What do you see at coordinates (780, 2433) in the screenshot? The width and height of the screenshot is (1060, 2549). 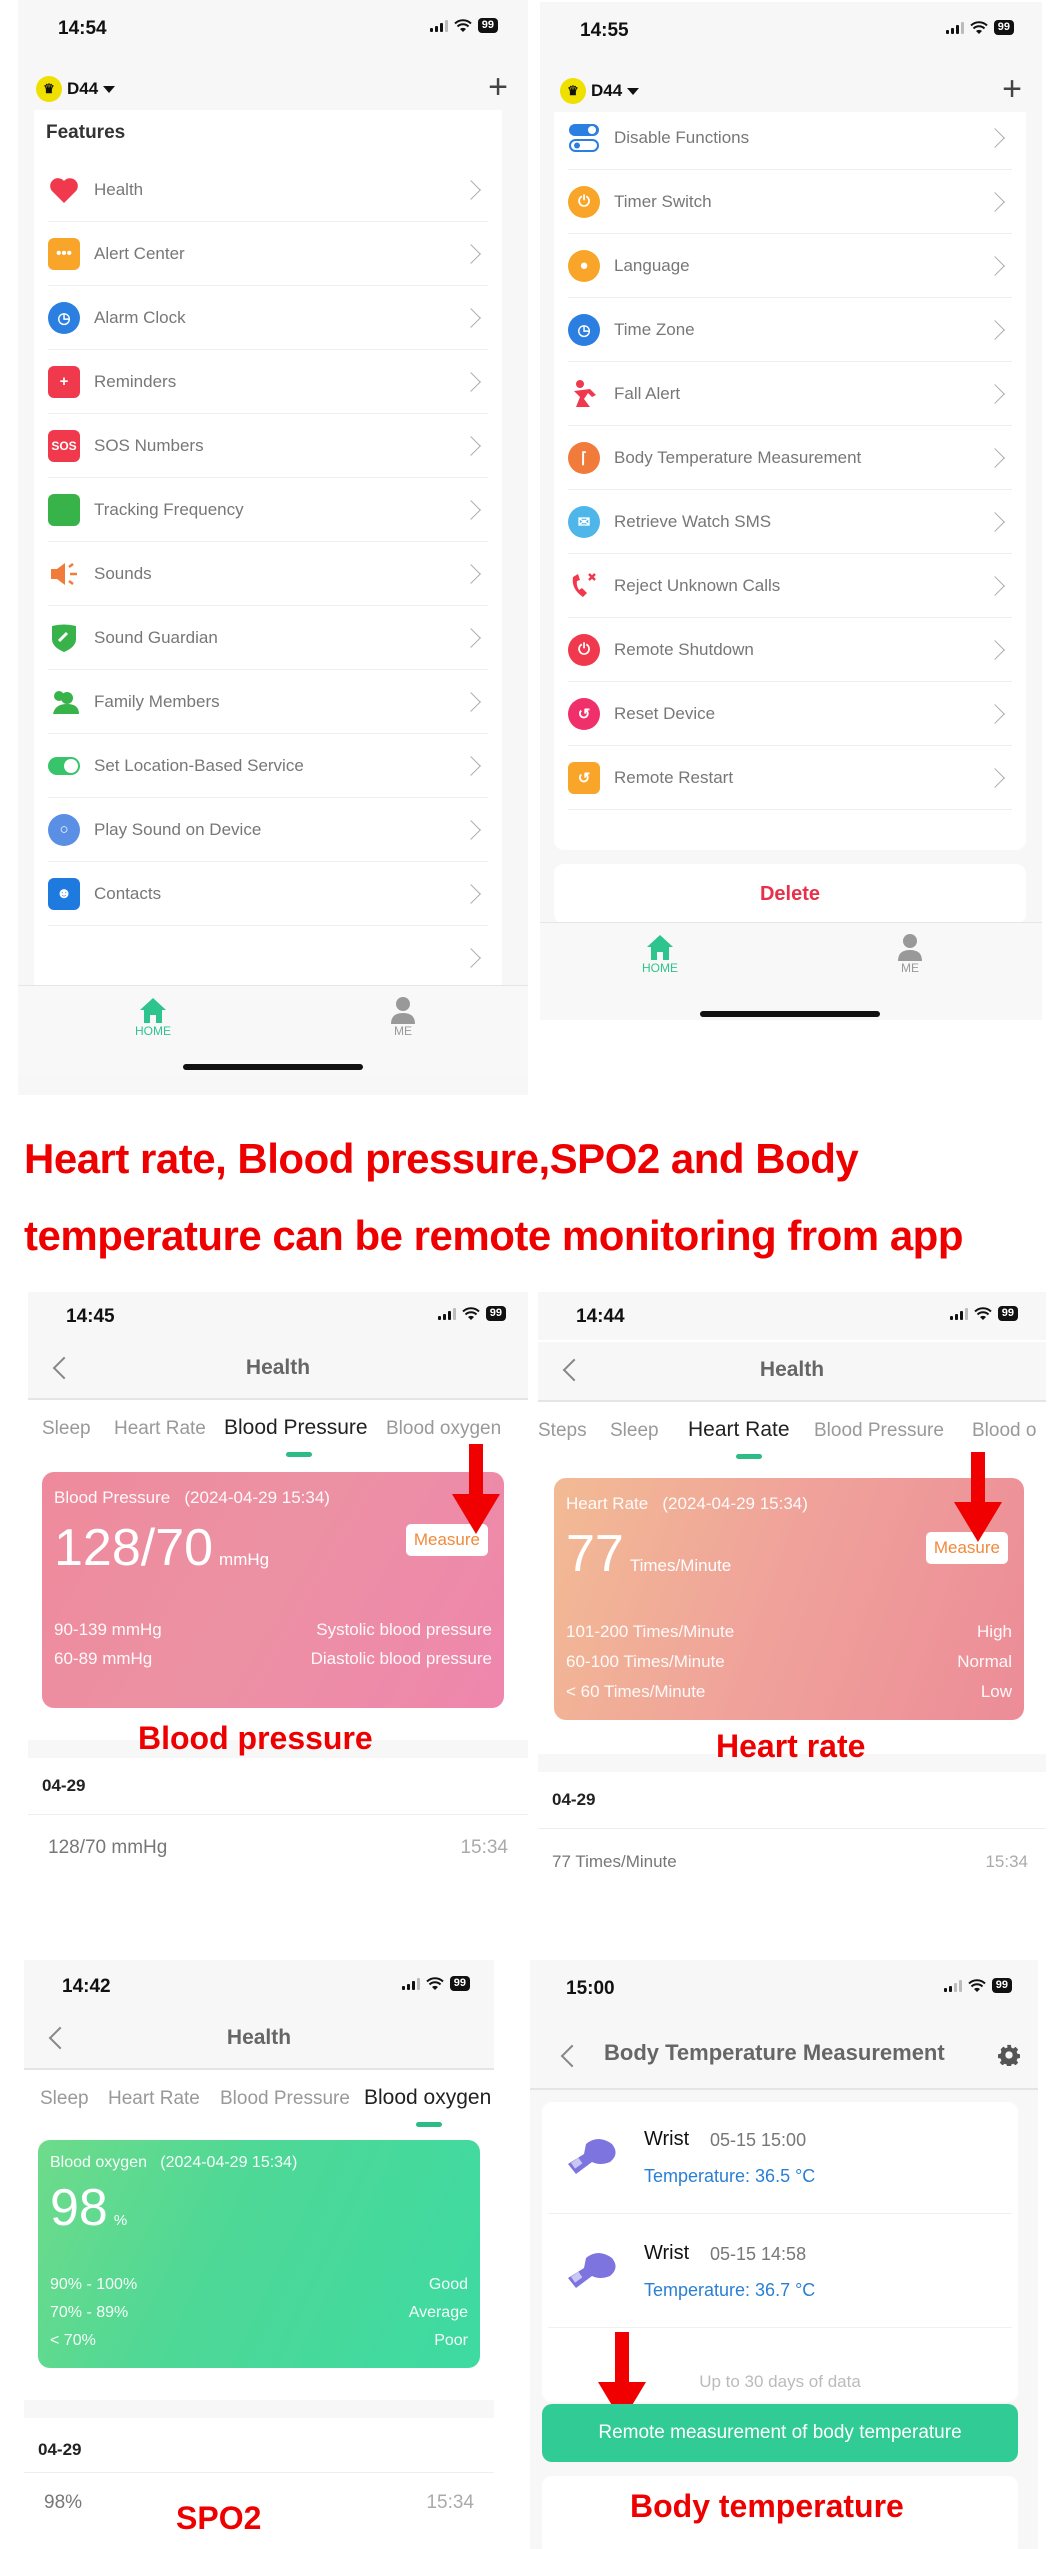 I see `remote-measure-button: Remote measurement of body temperature` at bounding box center [780, 2433].